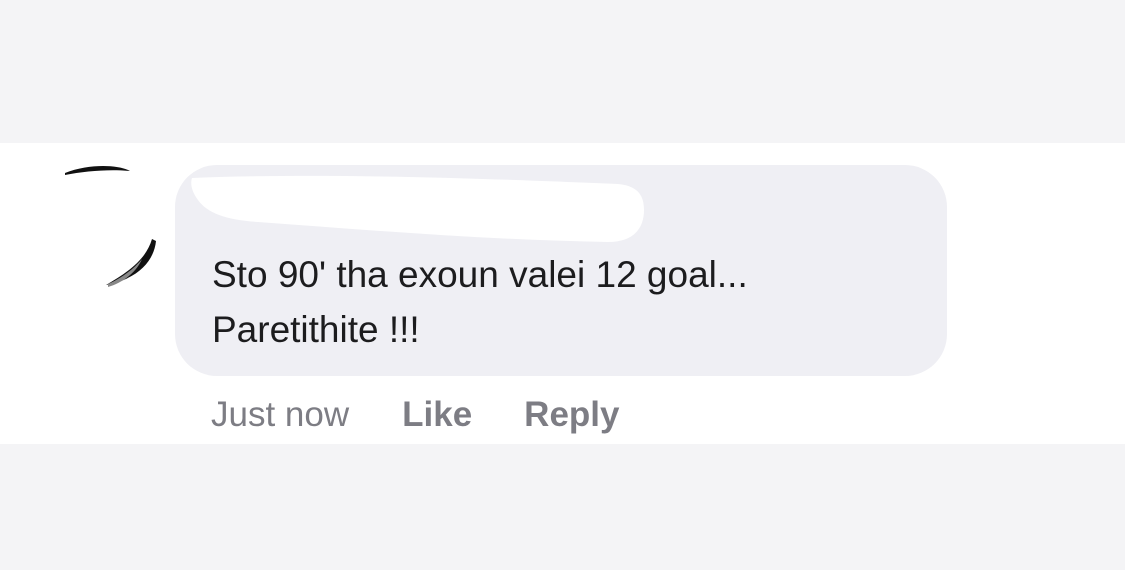 The image size is (1125, 570). What do you see at coordinates (417, 208) in the screenshot?
I see `redaction-mark` at bounding box center [417, 208].